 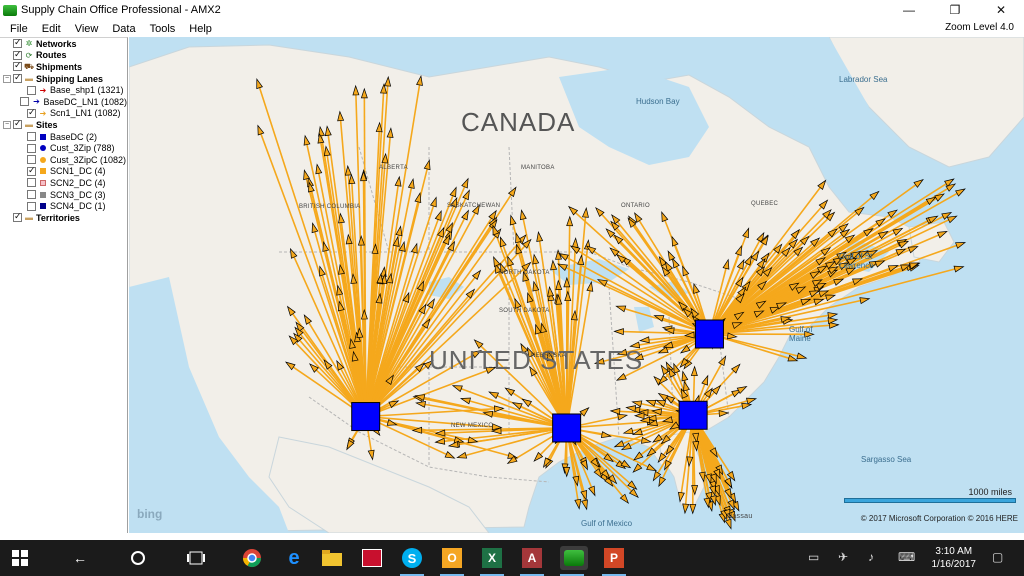 I want to click on blue-circle-icon, so click(x=43, y=148).